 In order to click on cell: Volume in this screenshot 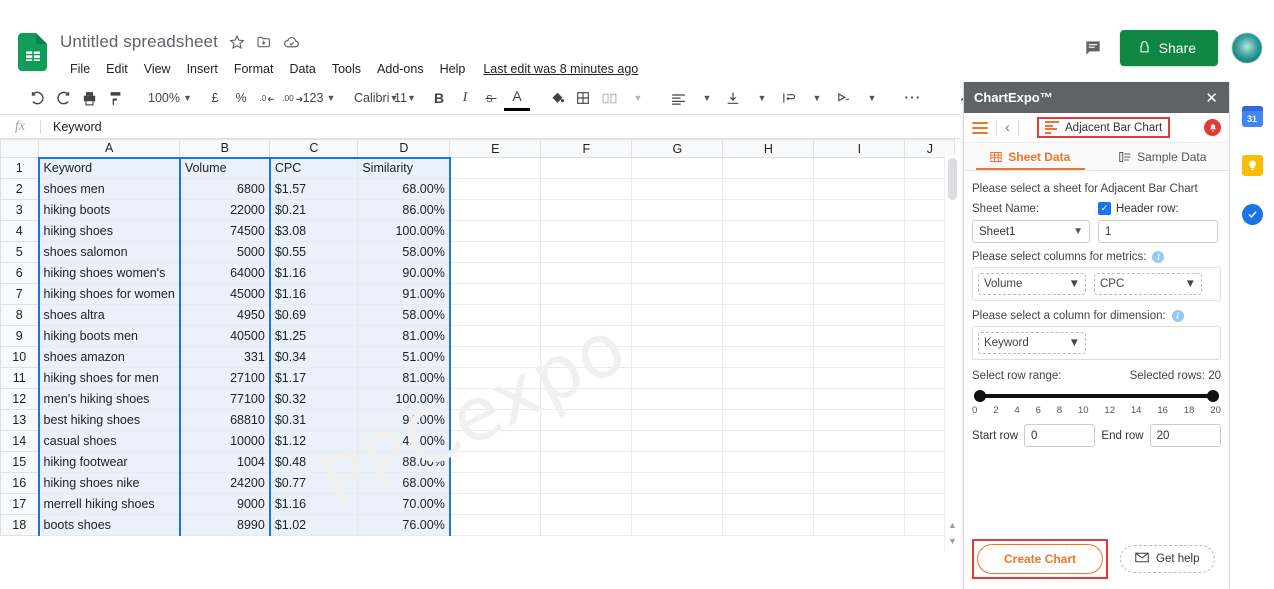, I will do `click(224, 167)`.